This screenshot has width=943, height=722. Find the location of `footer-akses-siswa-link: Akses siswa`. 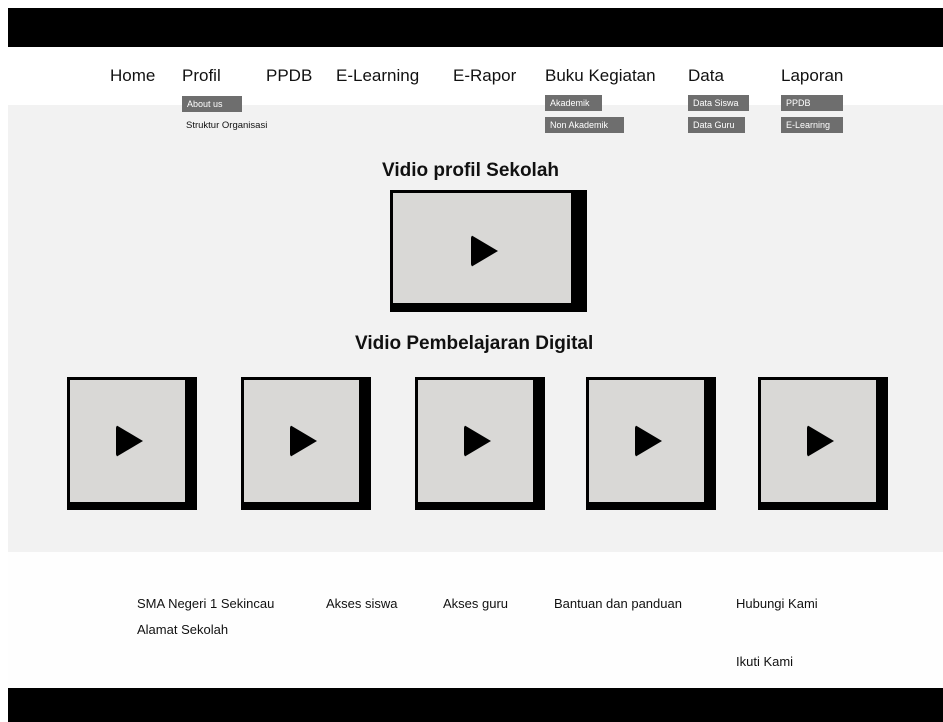

footer-akses-siswa-link: Akses siswa is located at coordinates (362, 603).